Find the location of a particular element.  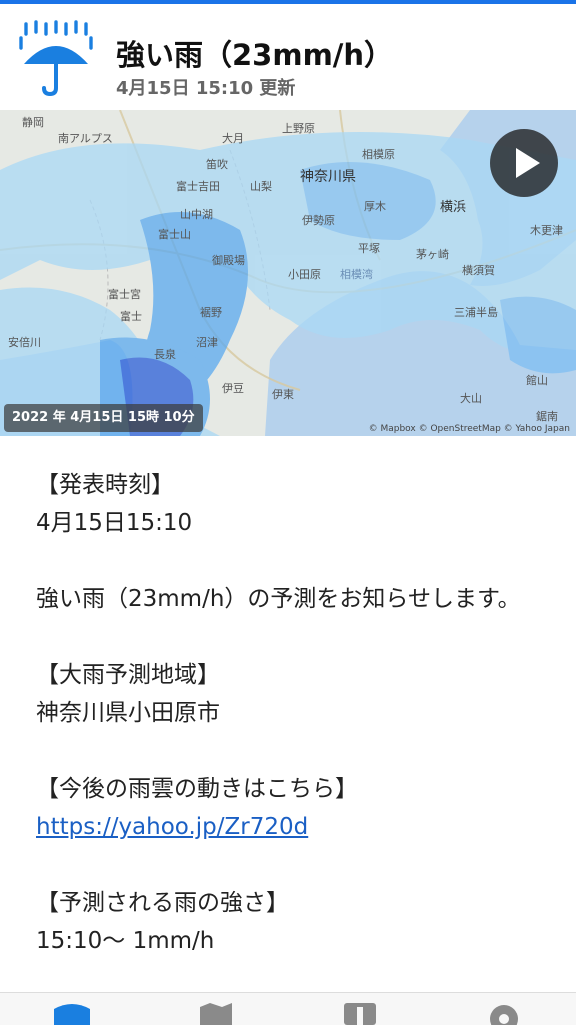

map-label: 笛吹 is located at coordinates (217, 164).